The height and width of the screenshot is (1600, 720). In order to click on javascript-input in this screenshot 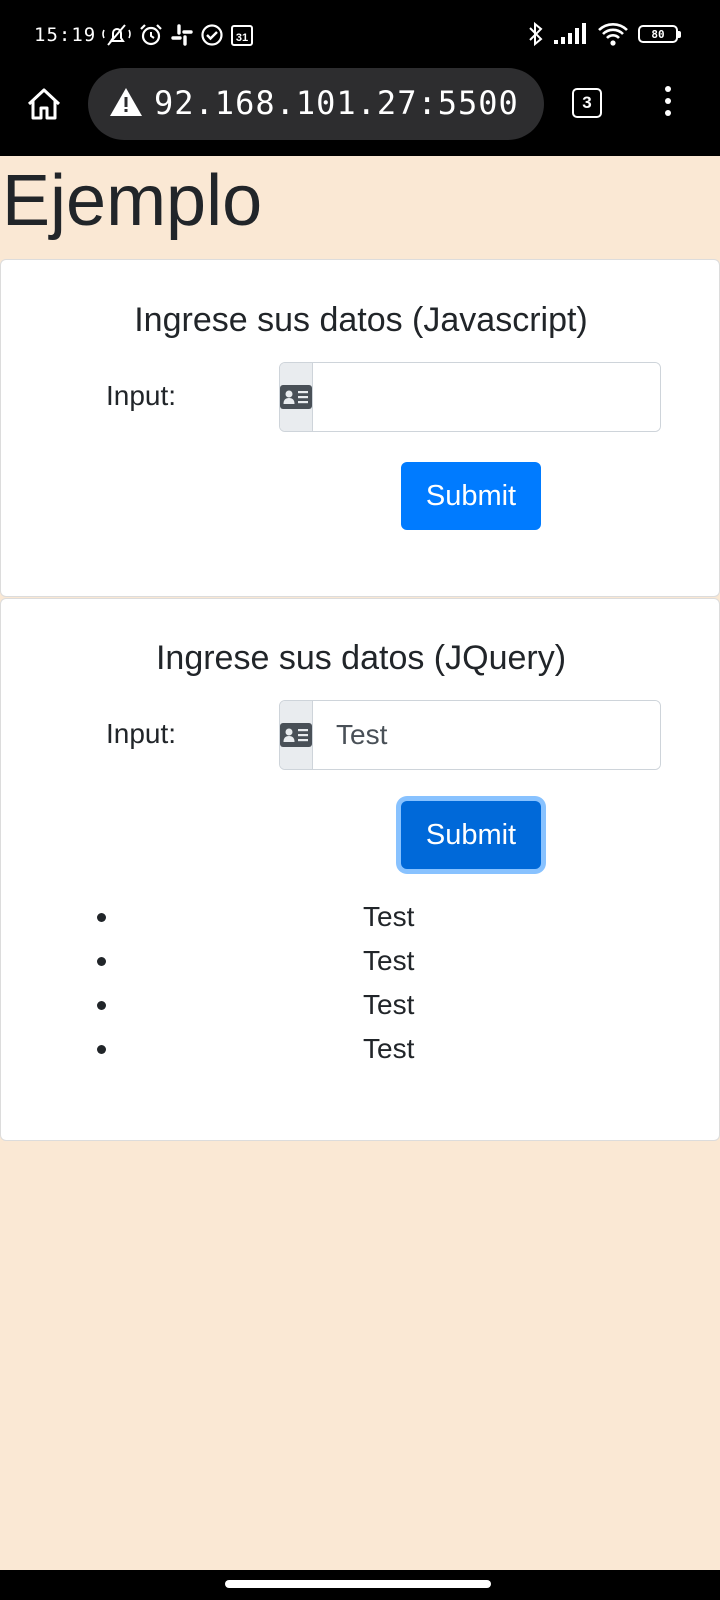, I will do `click(486, 397)`.